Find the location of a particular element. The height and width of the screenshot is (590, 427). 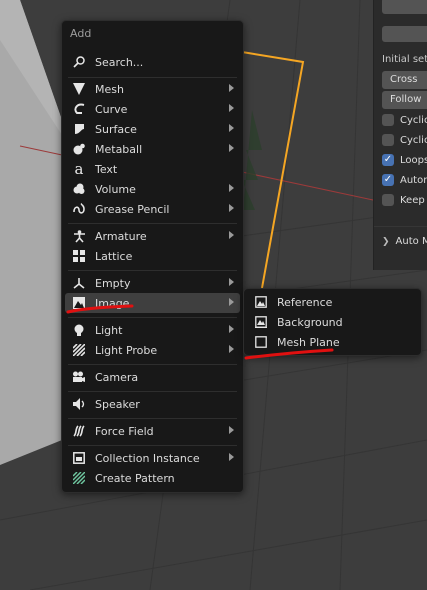

lattice-icon is located at coordinates (79, 256).